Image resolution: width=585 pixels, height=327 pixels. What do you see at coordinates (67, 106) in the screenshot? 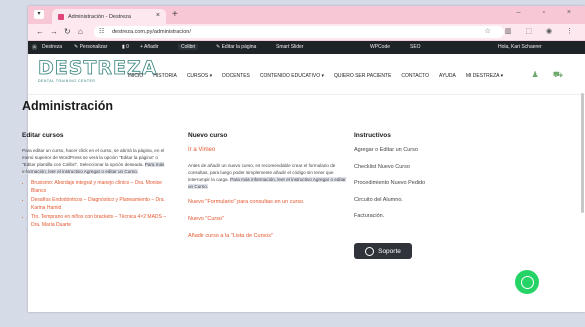
I see `page-title: Administración` at bounding box center [67, 106].